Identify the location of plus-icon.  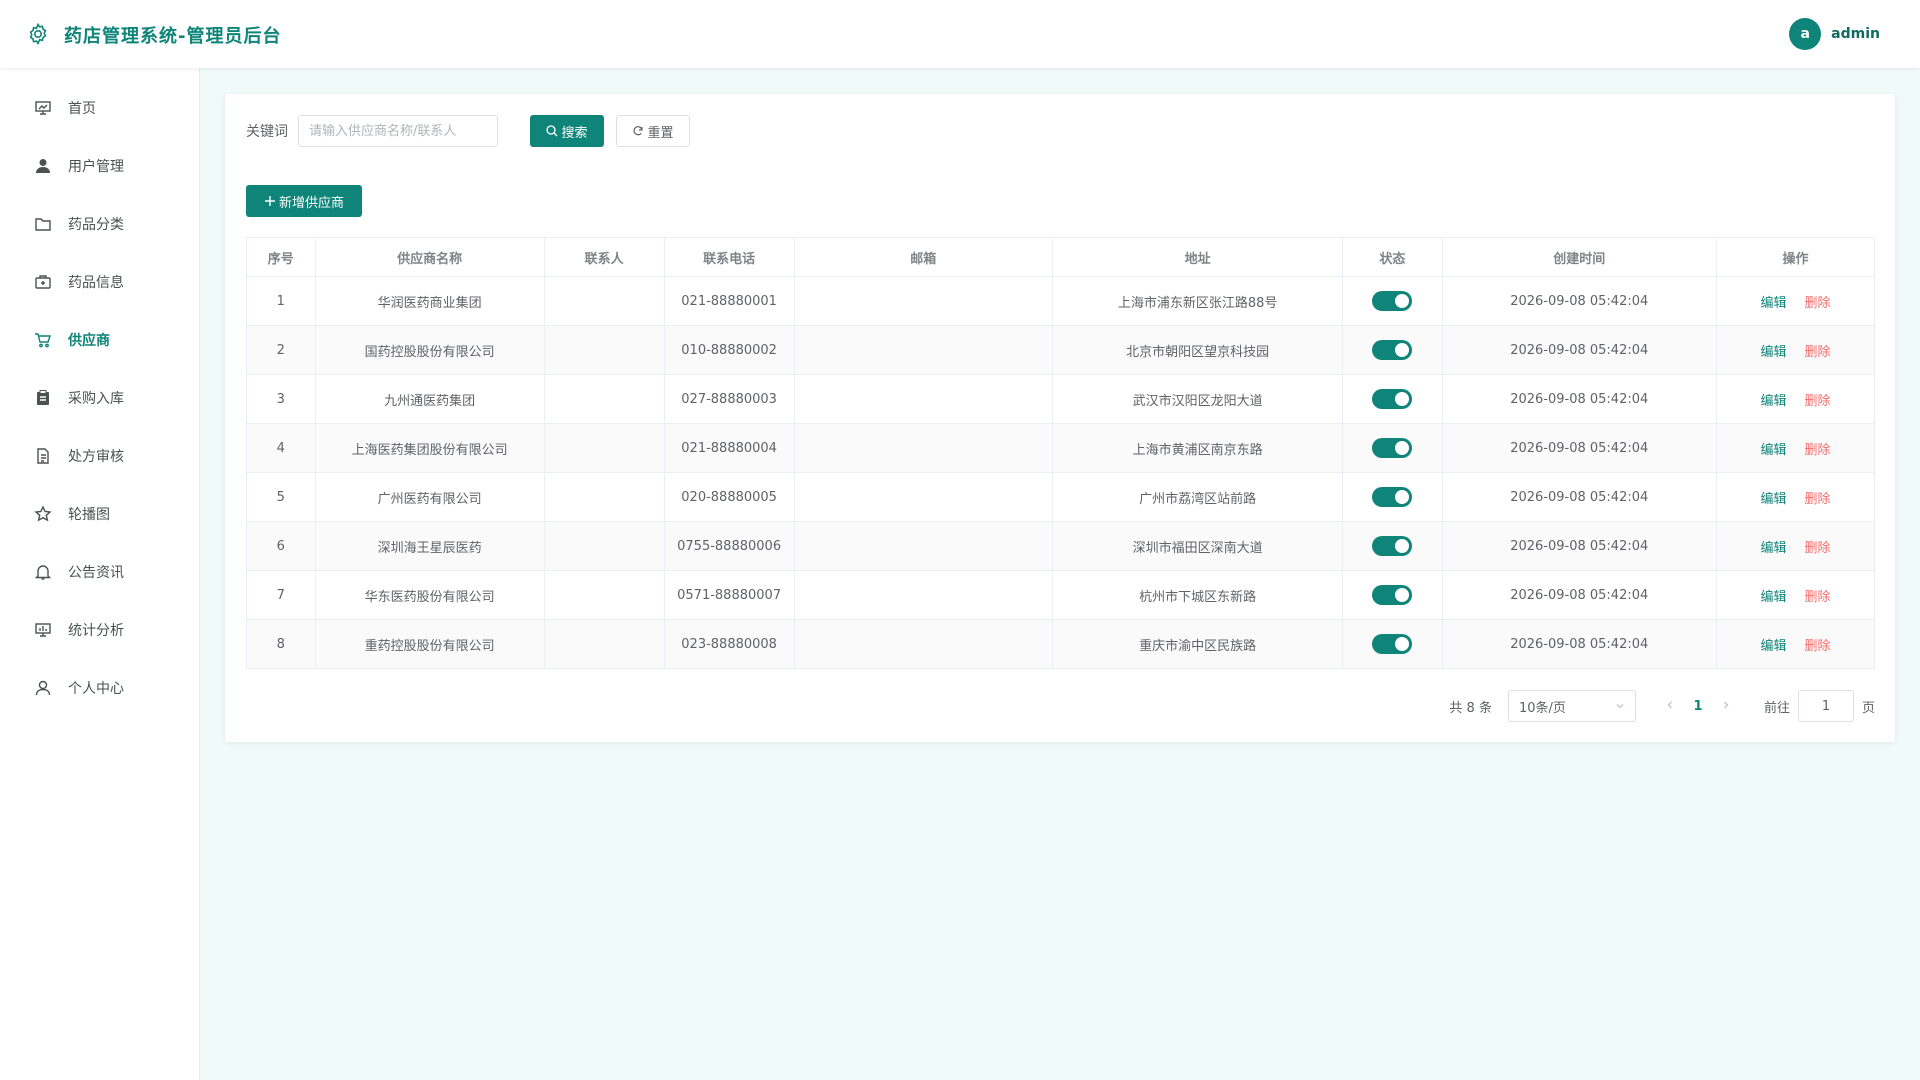
(269, 201).